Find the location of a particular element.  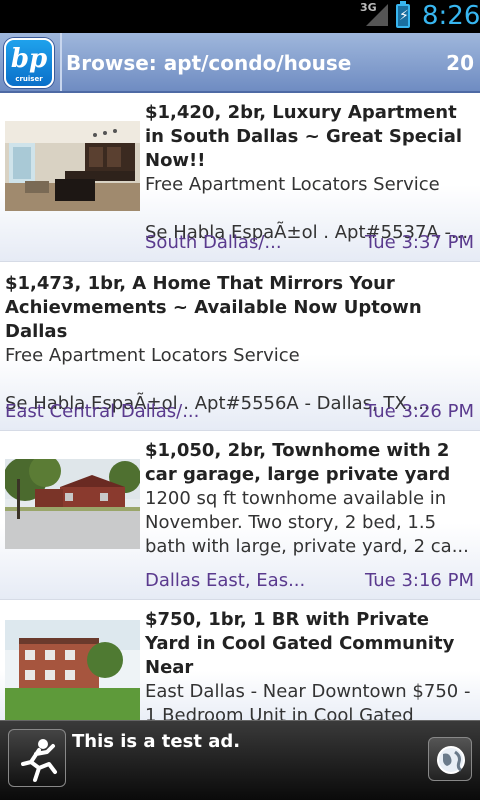

logo-text: bp is located at coordinates (29, 59).